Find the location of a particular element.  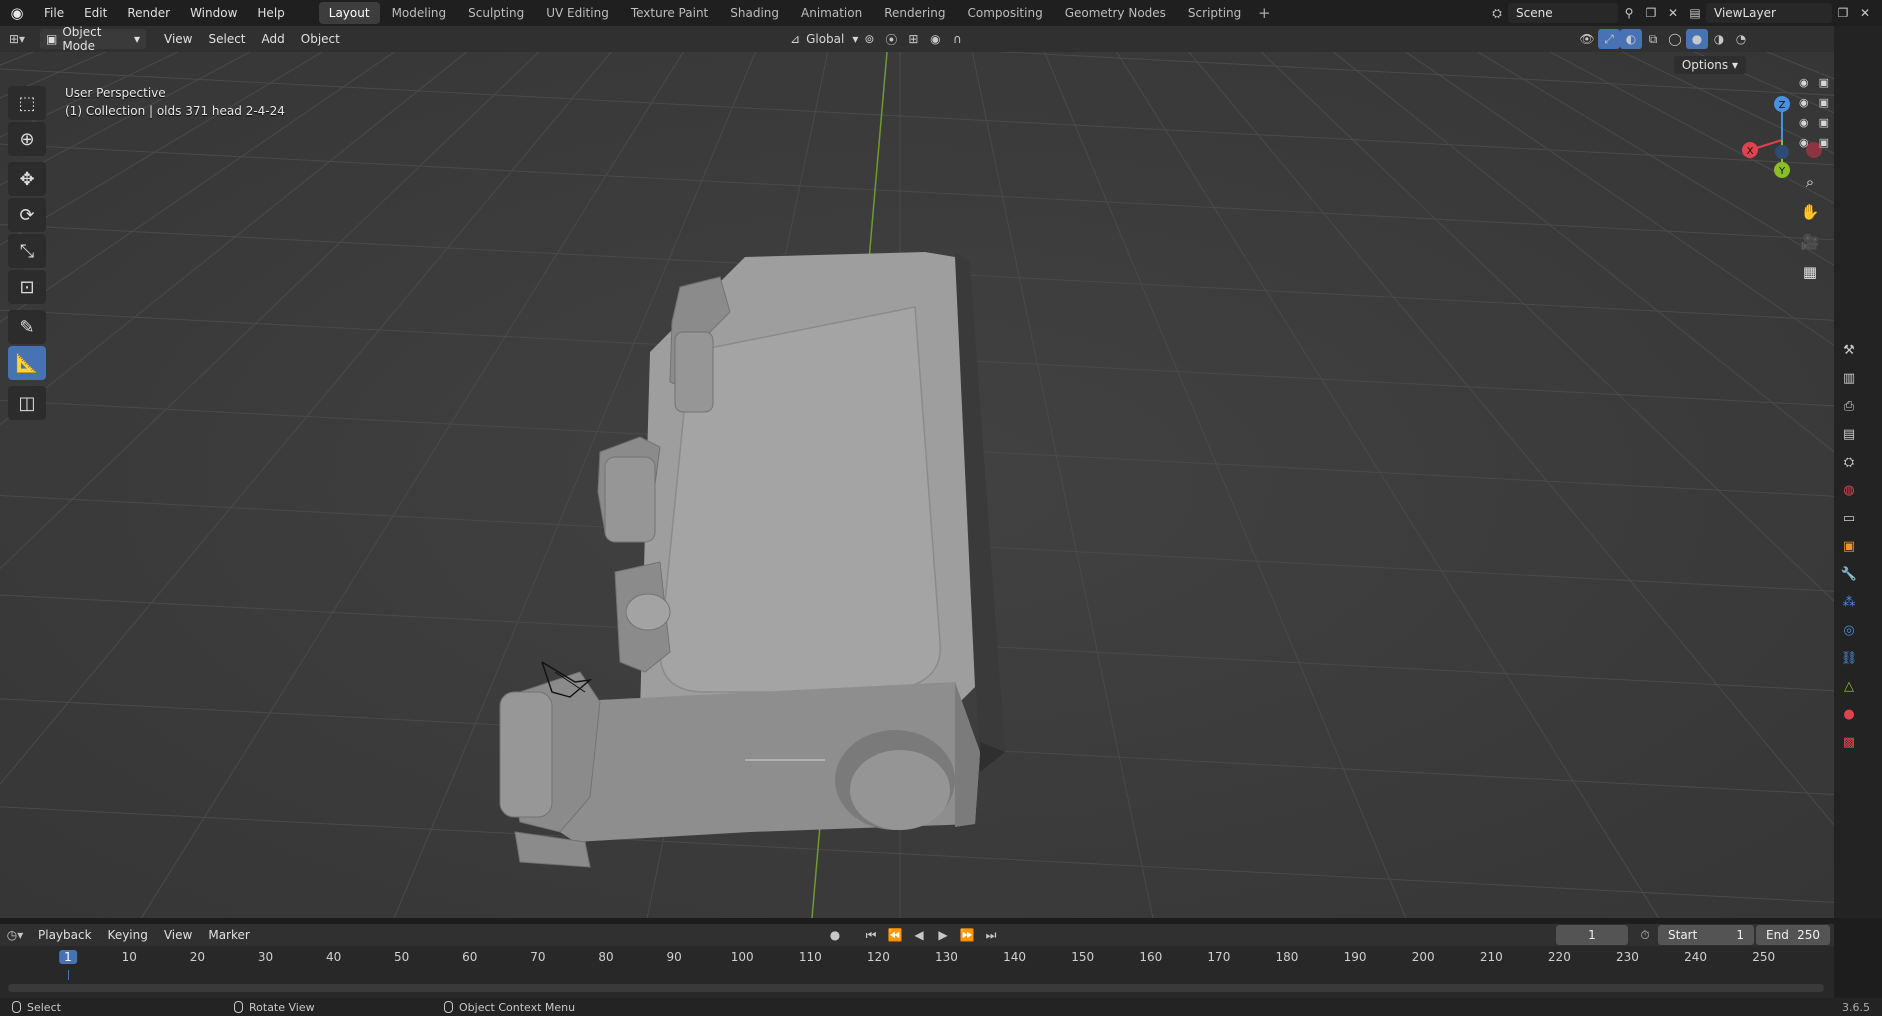

gizmo-toggle-icon: ⤢ is located at coordinates (1609, 39).